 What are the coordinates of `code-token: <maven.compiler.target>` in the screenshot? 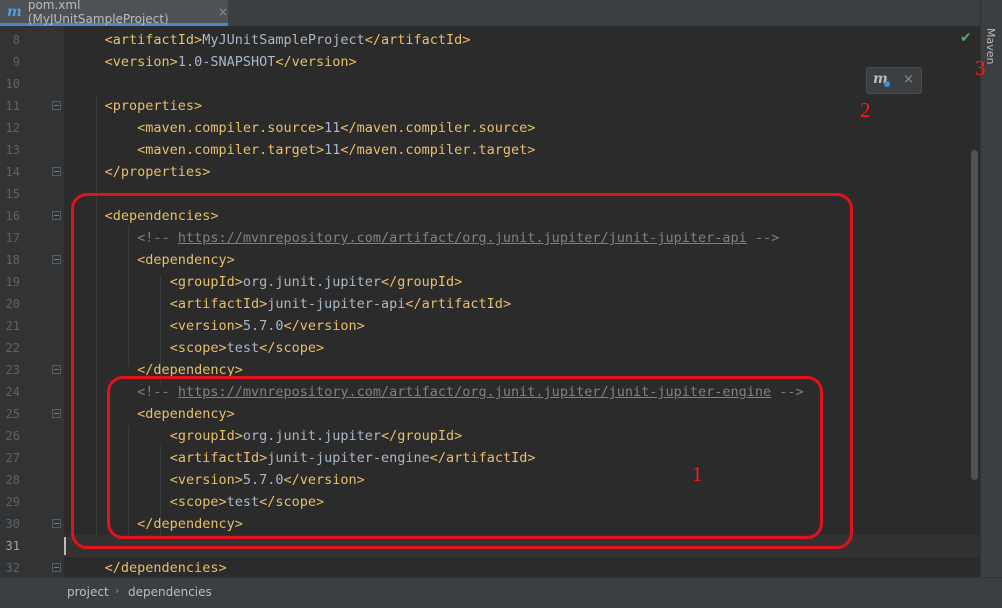 It's located at (231, 150).